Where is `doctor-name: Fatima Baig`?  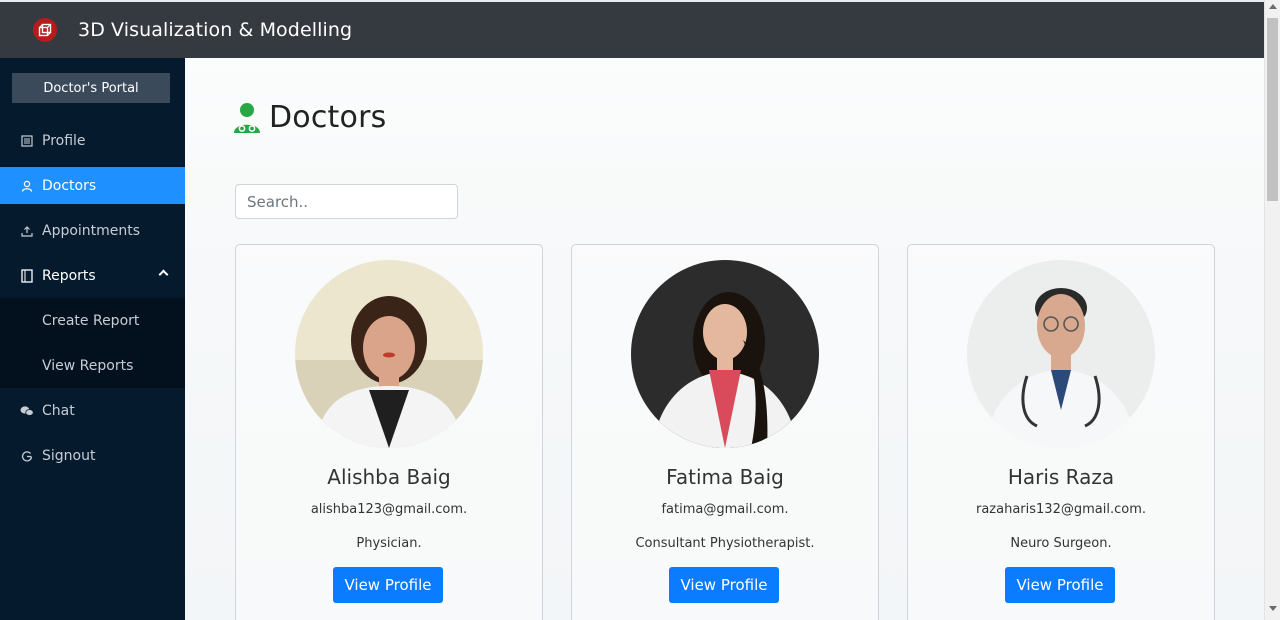
doctor-name: Fatima Baig is located at coordinates (725, 477).